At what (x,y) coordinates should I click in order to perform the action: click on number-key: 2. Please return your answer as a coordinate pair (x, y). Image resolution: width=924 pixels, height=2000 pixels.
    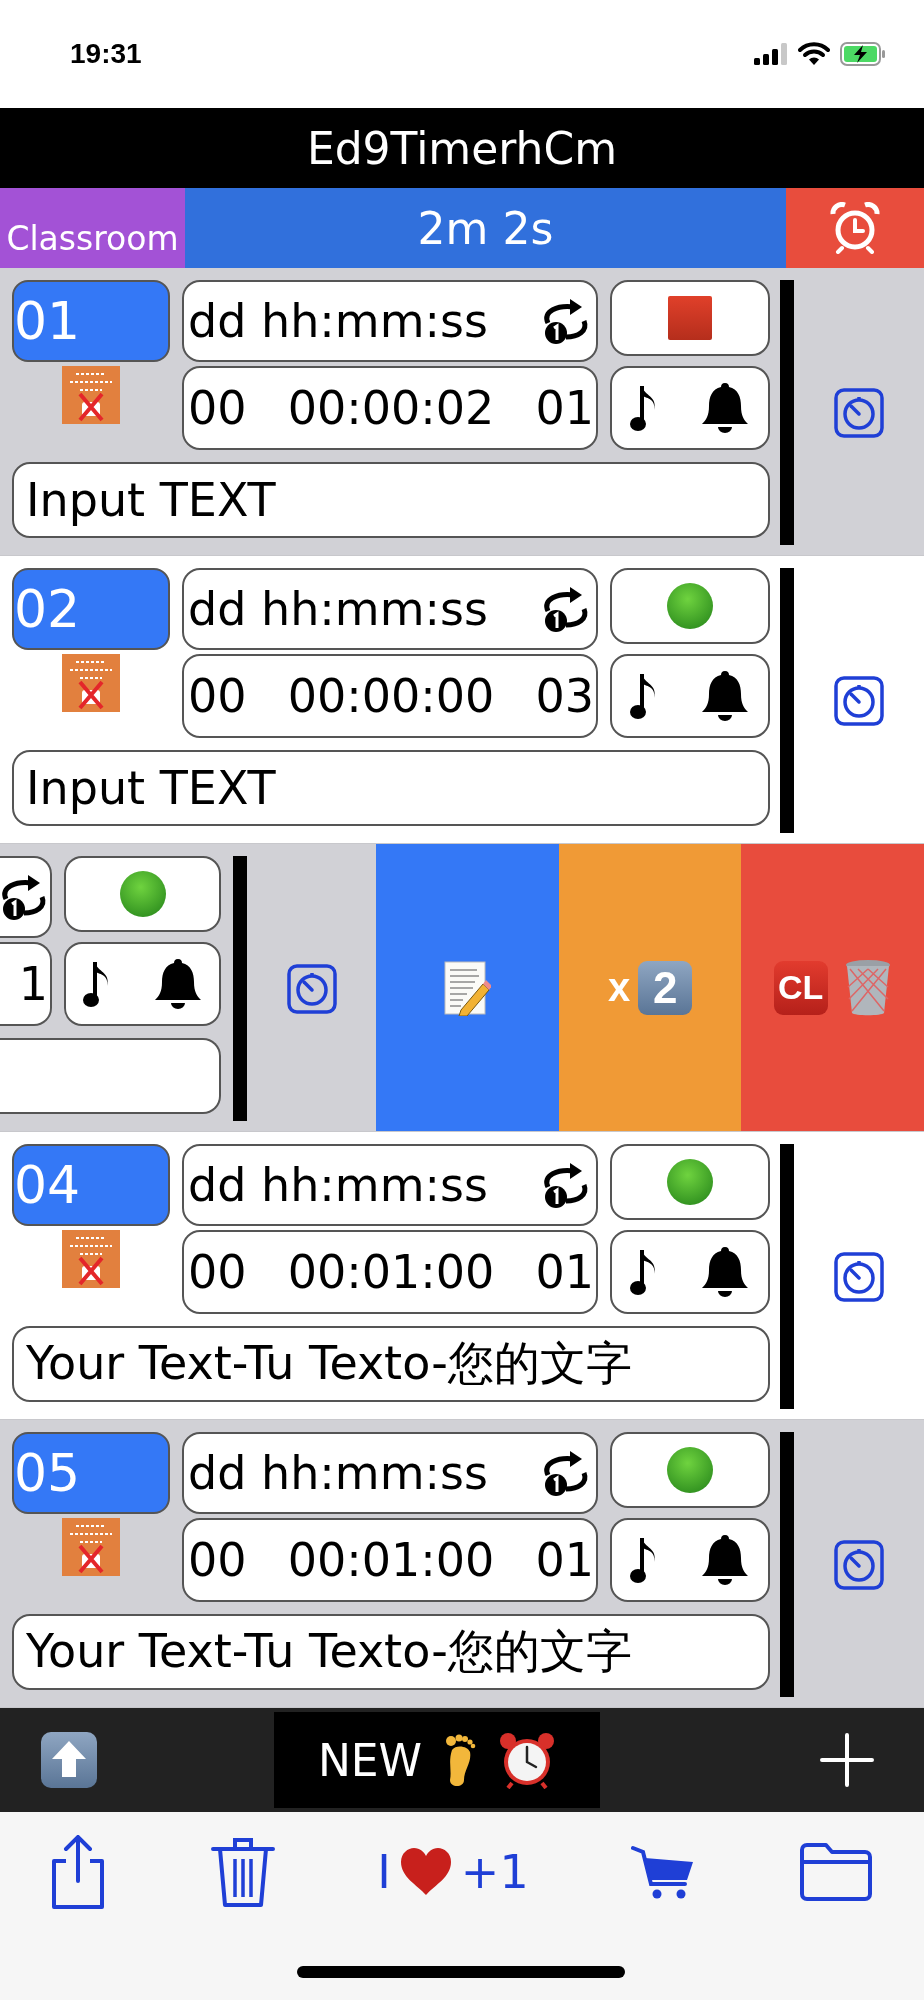
    Looking at the image, I should click on (665, 987).